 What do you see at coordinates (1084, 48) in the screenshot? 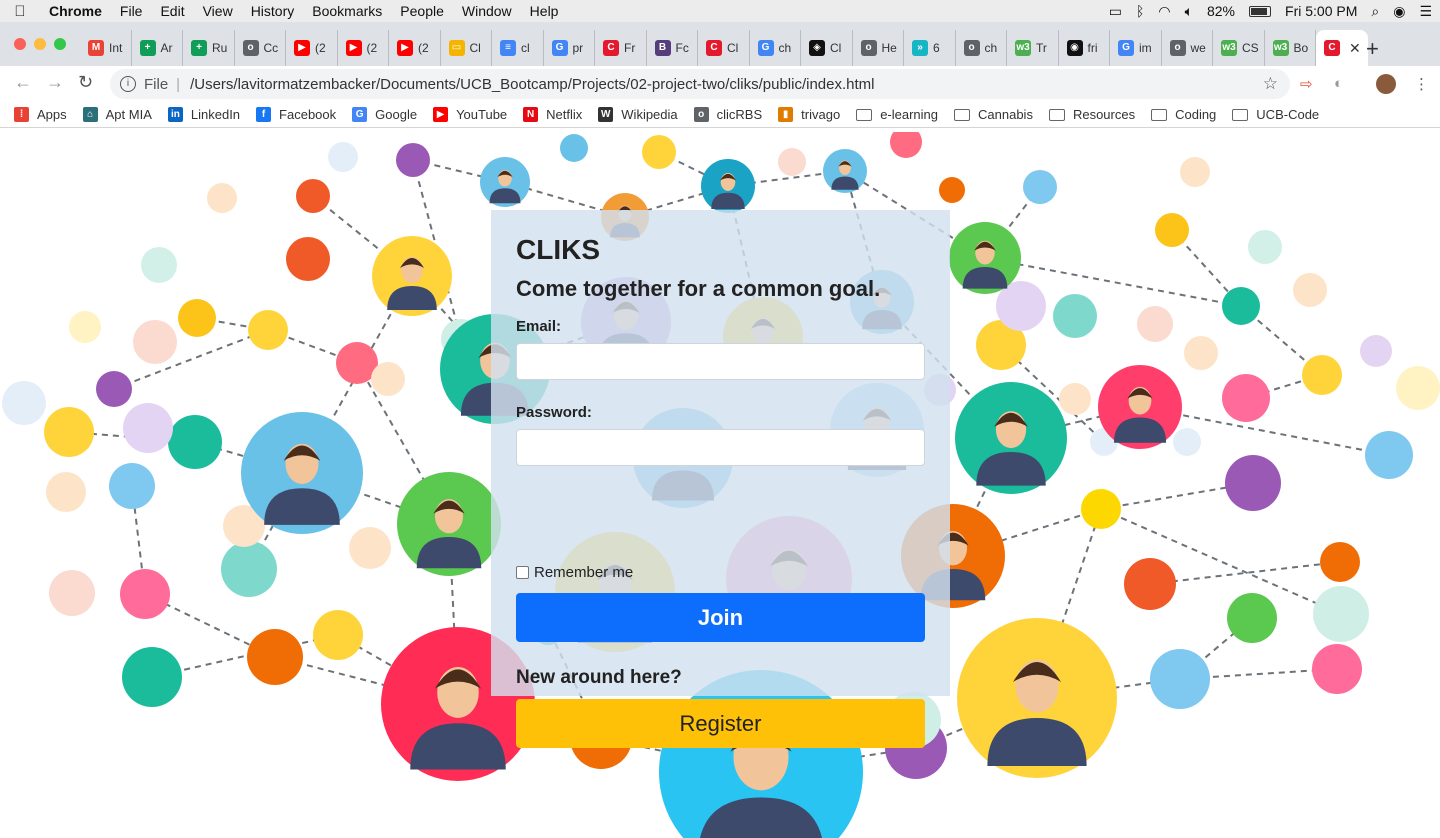
I see `browser-tab: ◉ fri` at bounding box center [1084, 48].